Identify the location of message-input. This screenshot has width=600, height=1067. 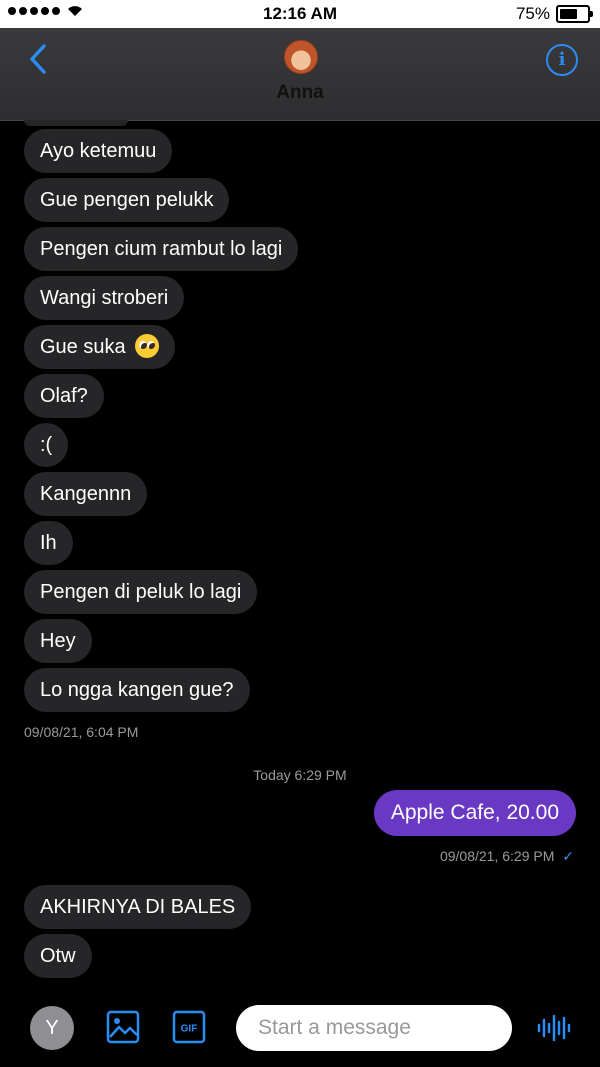
(374, 1028).